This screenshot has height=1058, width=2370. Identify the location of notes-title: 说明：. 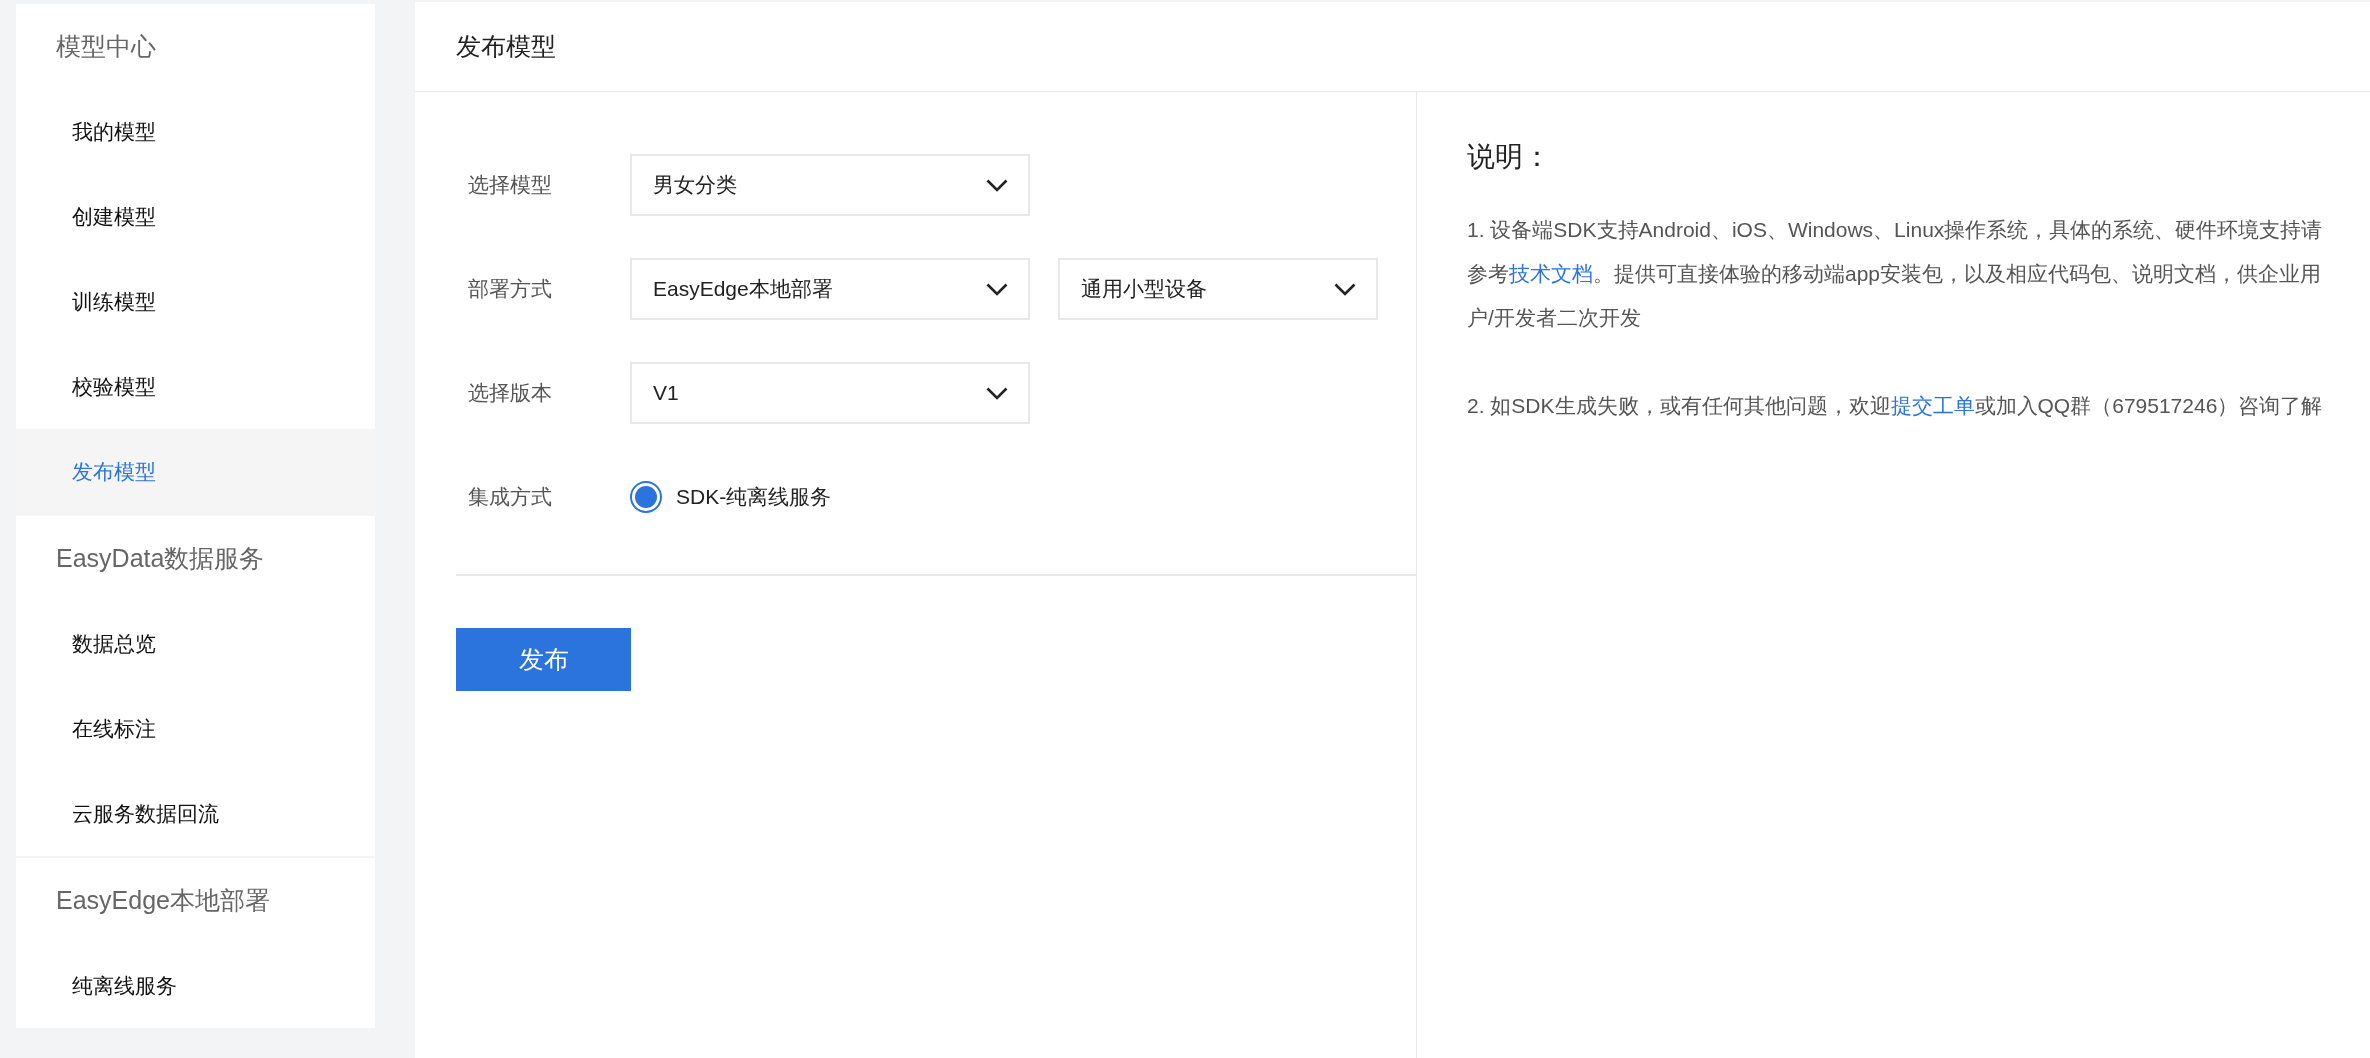
(1509, 157).